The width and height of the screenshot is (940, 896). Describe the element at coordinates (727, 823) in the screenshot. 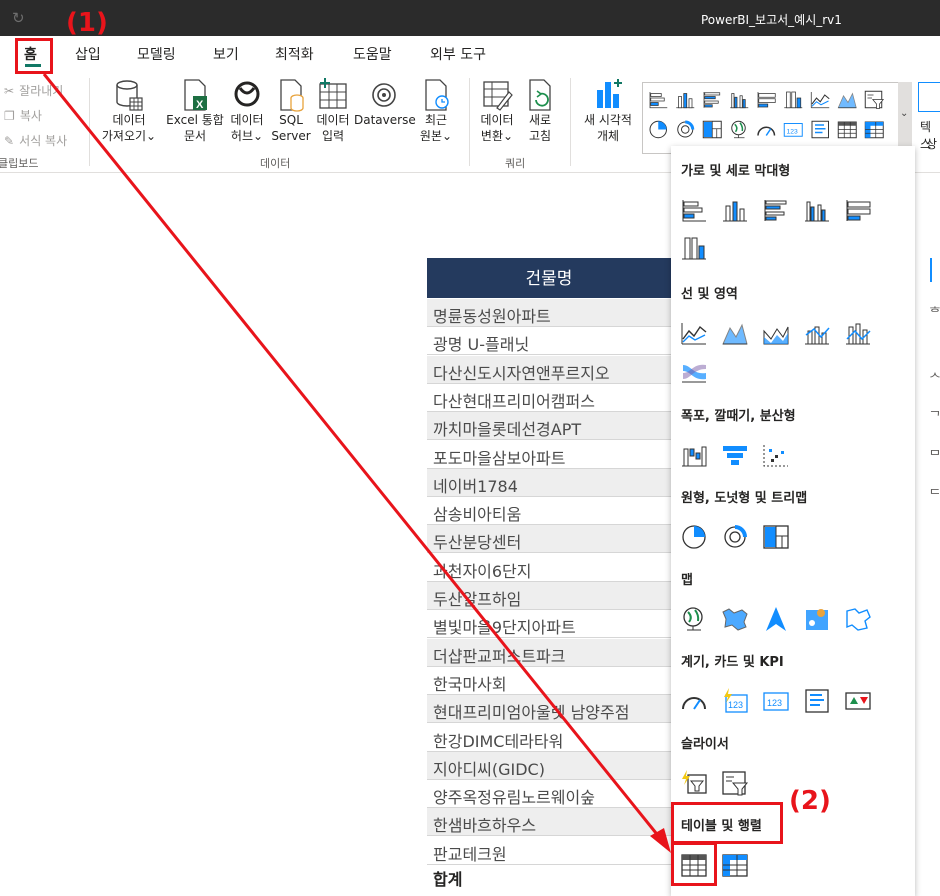

I see `annotation-box-step2-title` at that location.